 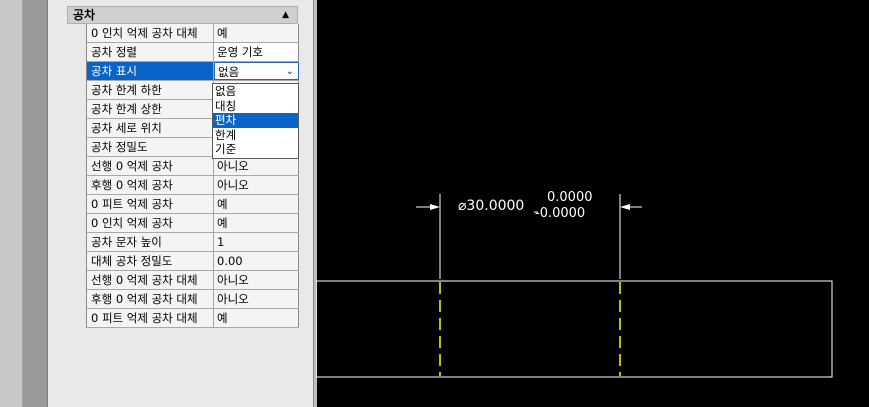 I want to click on property-name: 공차 문자 높이, so click(x=150, y=242).